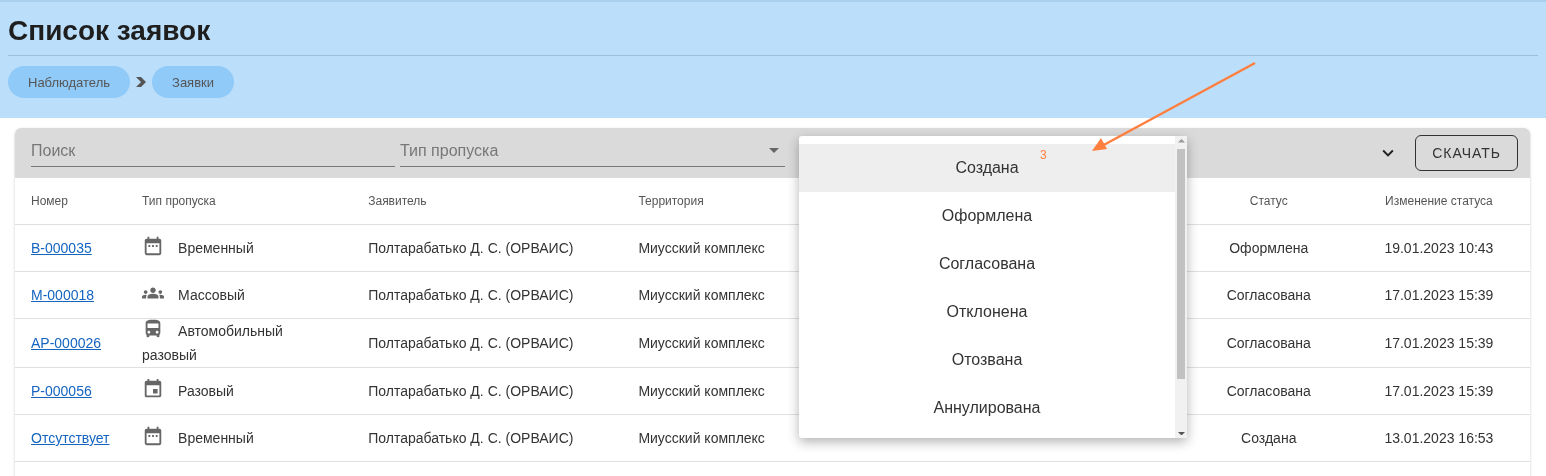  Describe the element at coordinates (188, 391) in the screenshot. I see `pass-type-cell: Разовый` at that location.